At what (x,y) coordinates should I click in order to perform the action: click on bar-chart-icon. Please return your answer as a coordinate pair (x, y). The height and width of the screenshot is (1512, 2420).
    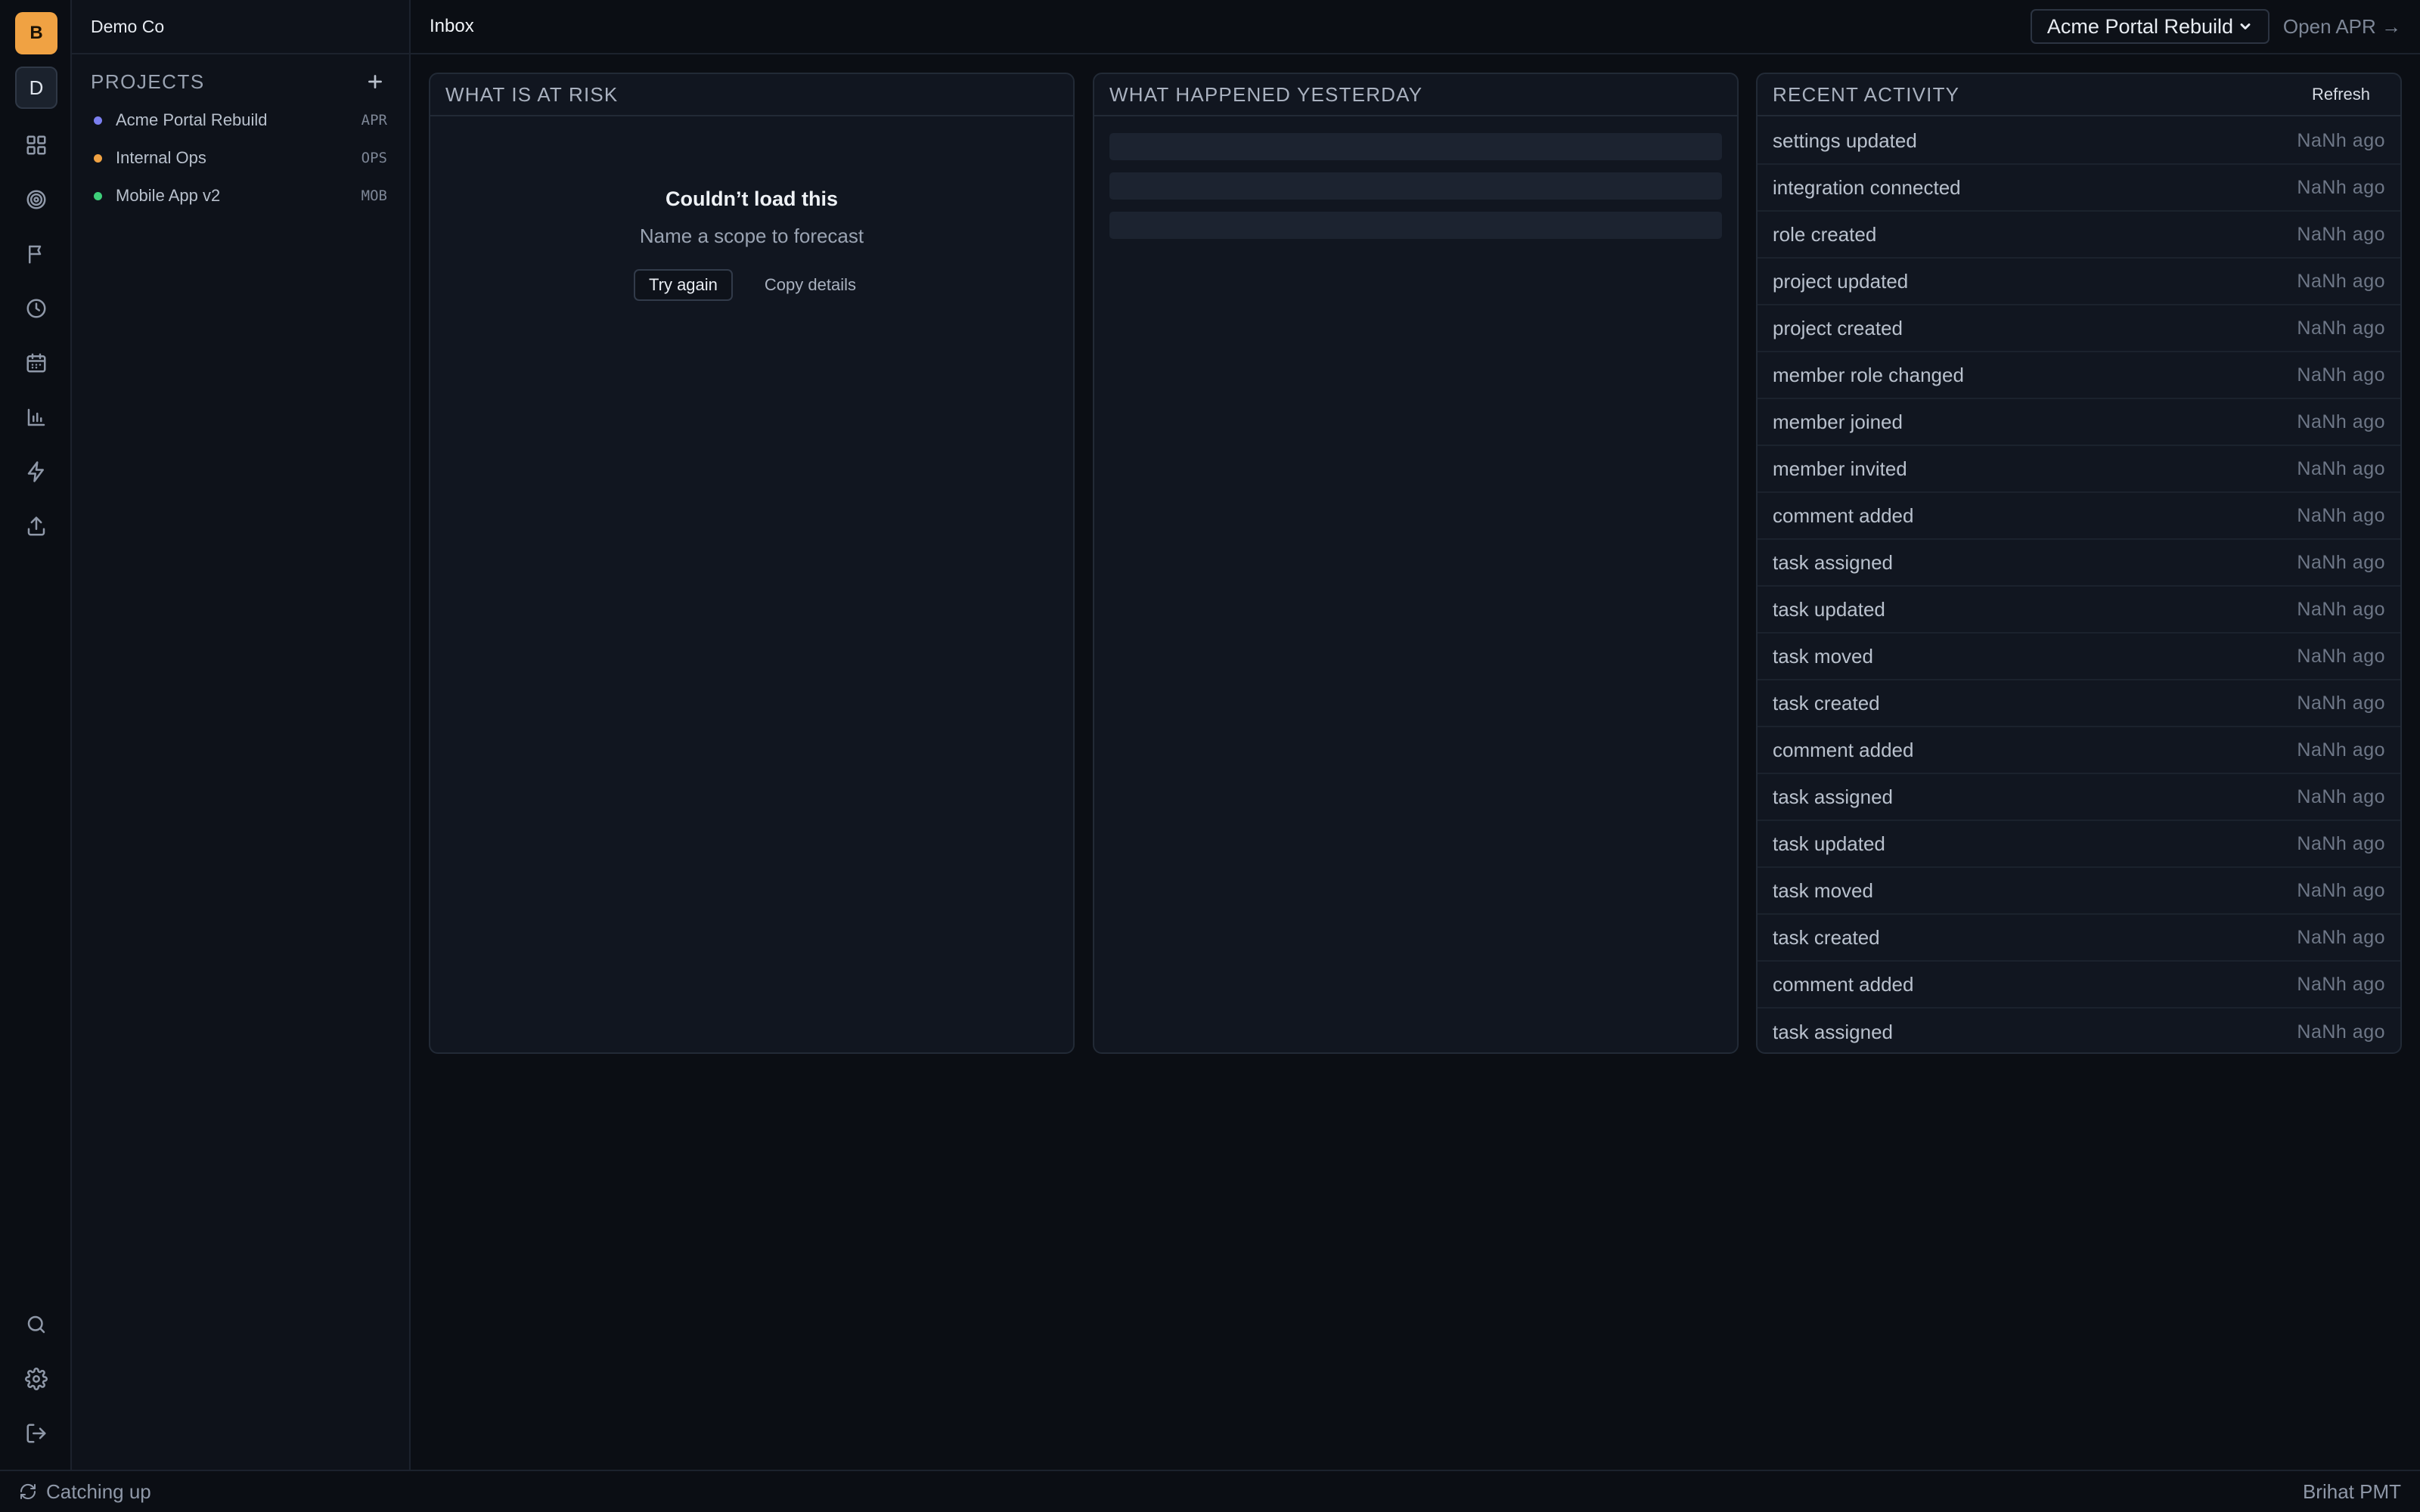
    Looking at the image, I should click on (36, 417).